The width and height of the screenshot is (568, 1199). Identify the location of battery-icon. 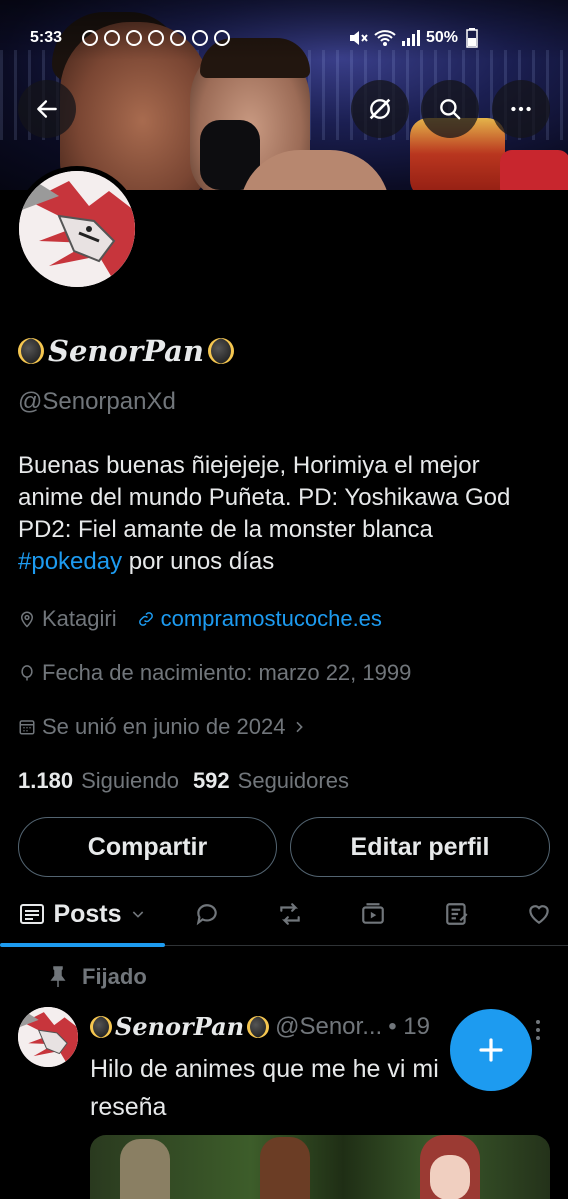
(472, 38).